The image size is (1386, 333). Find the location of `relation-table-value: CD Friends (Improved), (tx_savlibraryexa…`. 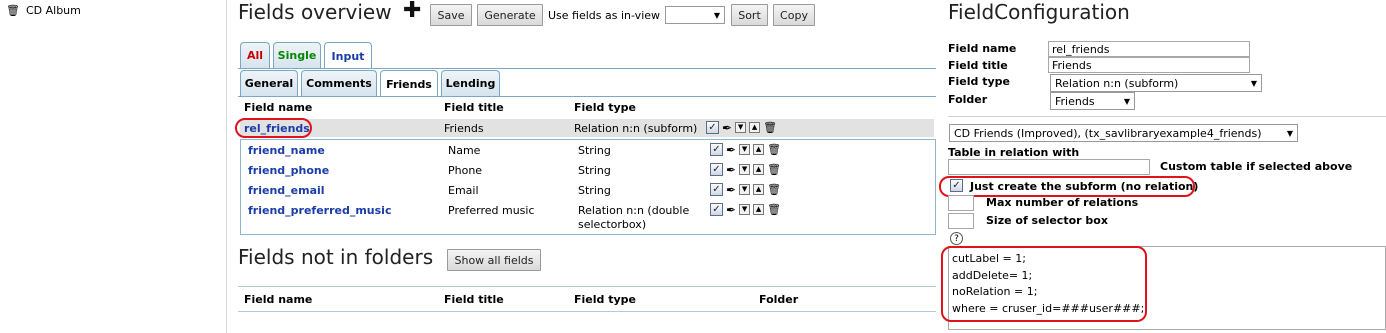

relation-table-value: CD Friends (Improved), (tx_savlibraryexa… is located at coordinates (1108, 133).